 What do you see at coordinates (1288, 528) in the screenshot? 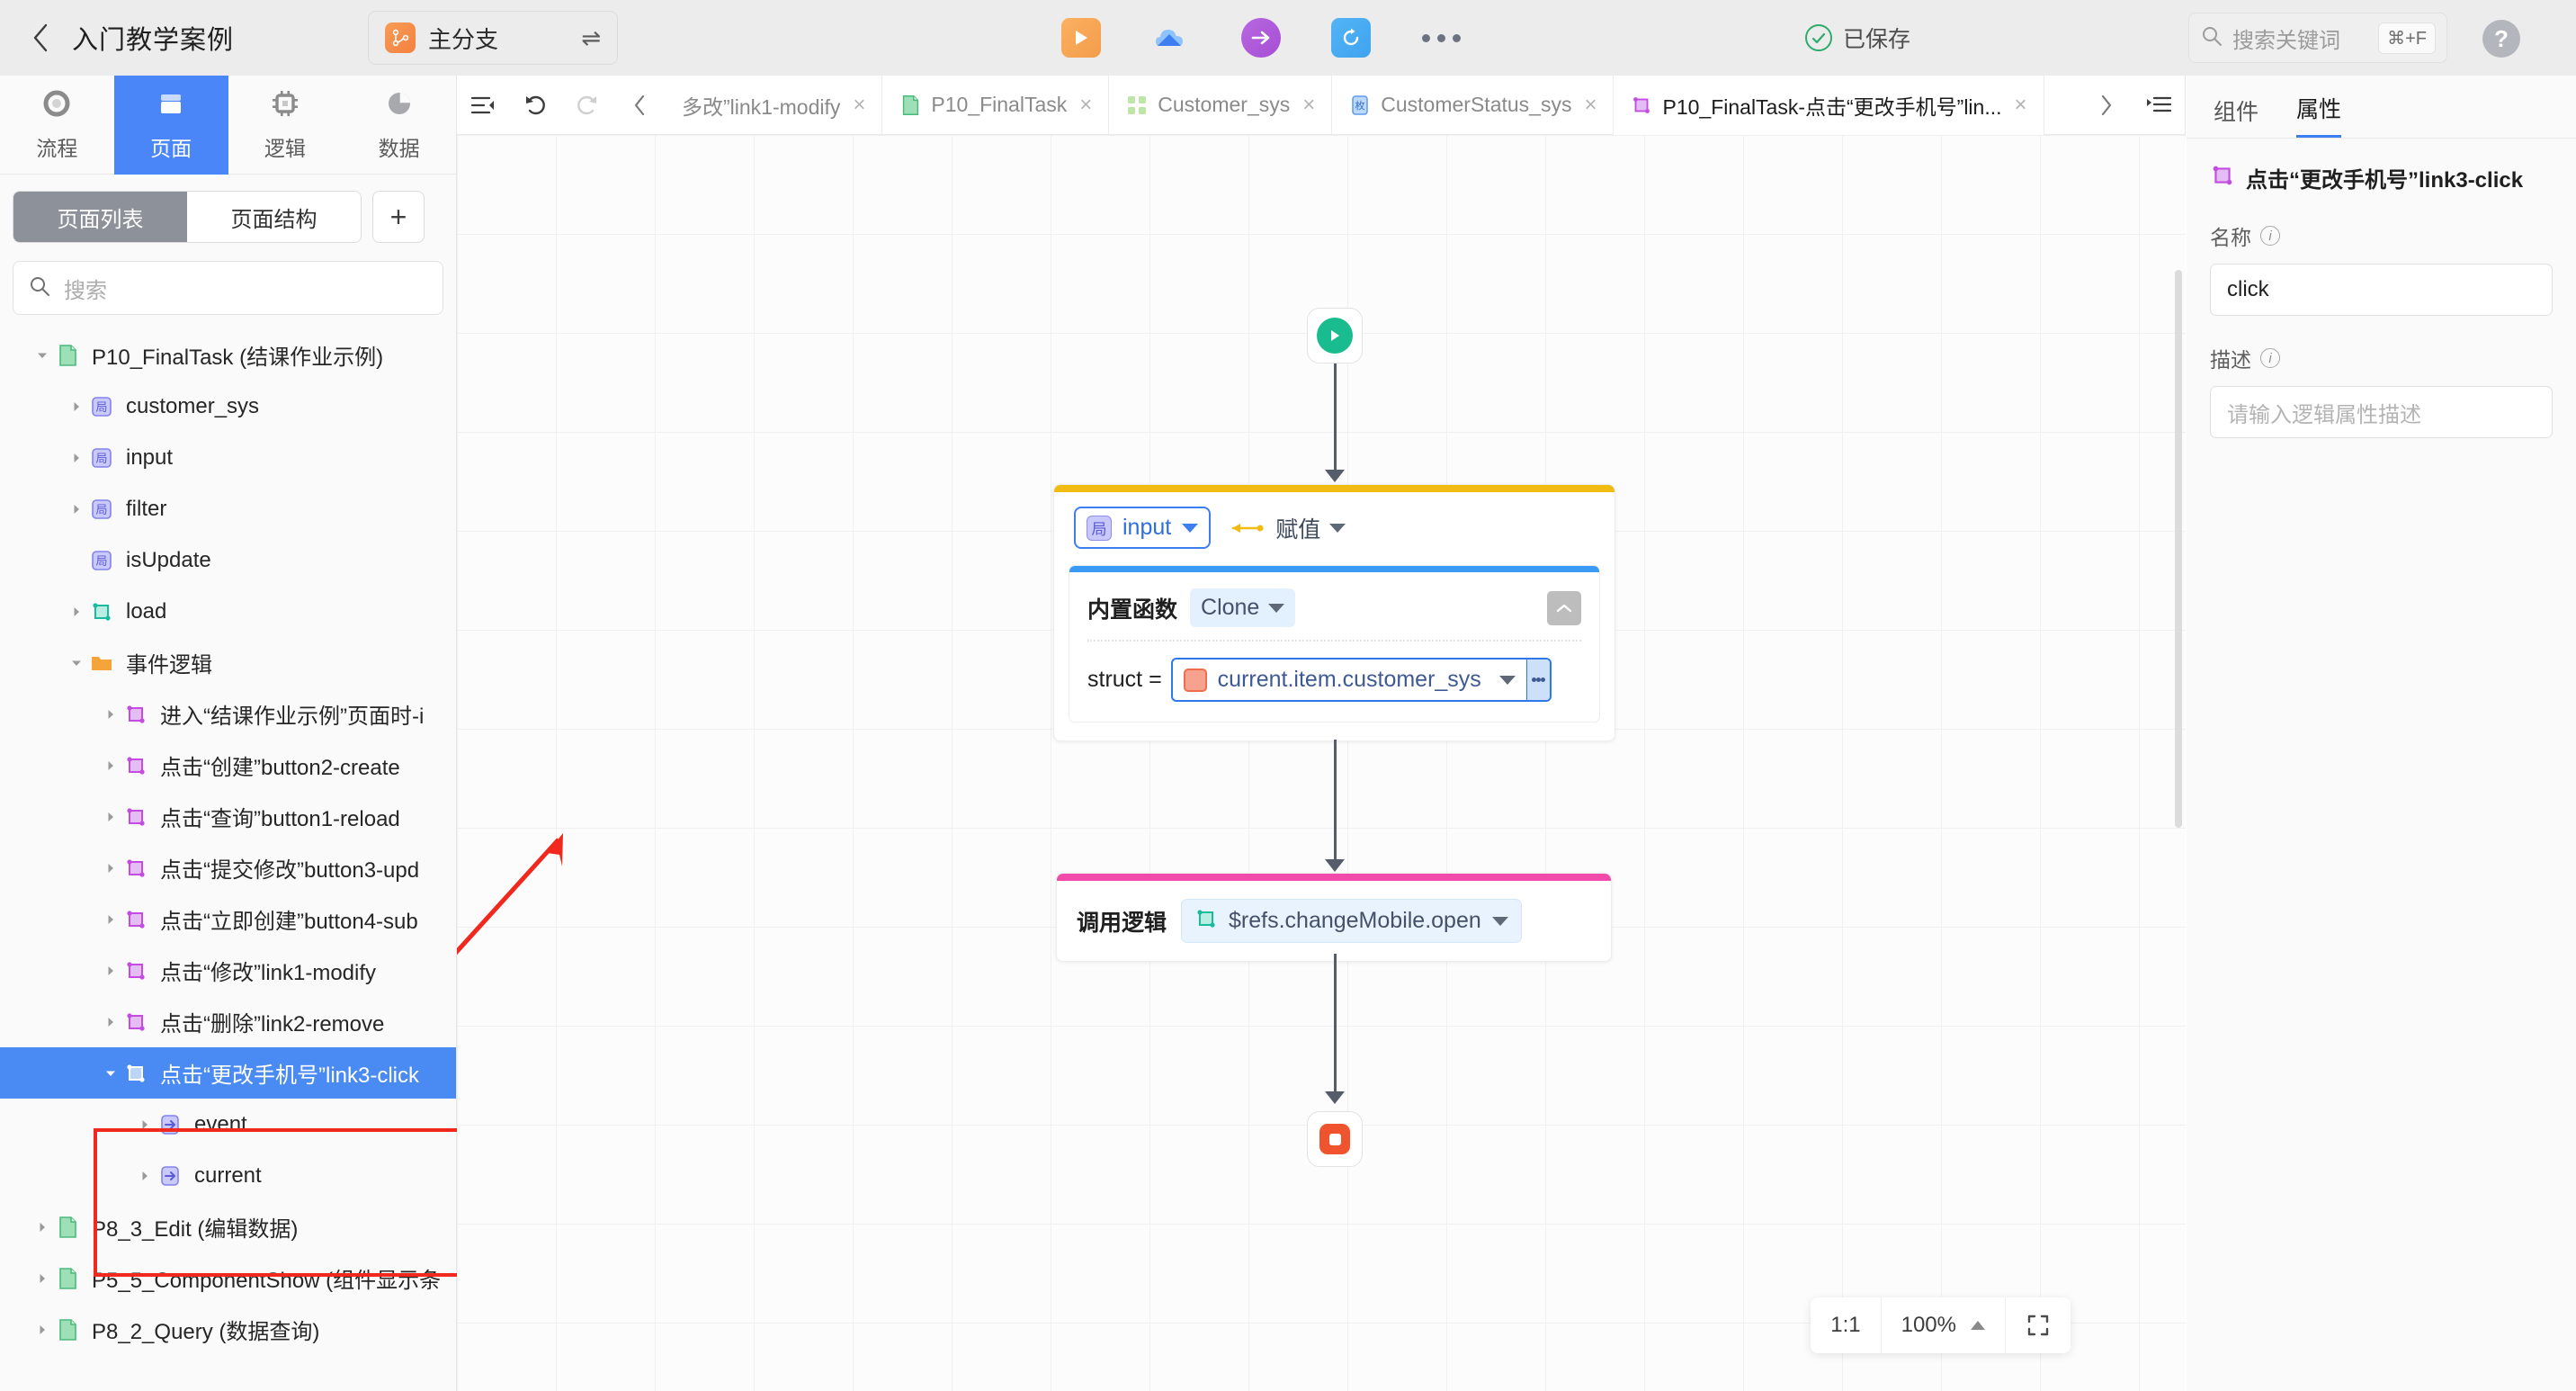
I see `assign-operator-select: 赋值` at bounding box center [1288, 528].